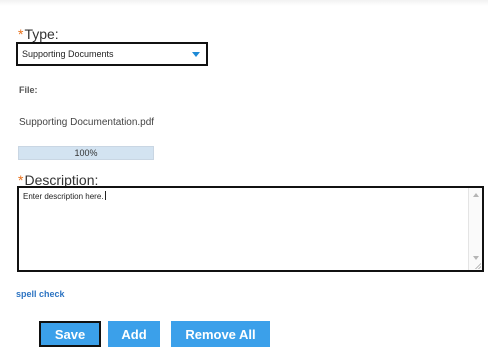 The width and height of the screenshot is (488, 347). I want to click on description-text: Enter description here., so click(64, 196).